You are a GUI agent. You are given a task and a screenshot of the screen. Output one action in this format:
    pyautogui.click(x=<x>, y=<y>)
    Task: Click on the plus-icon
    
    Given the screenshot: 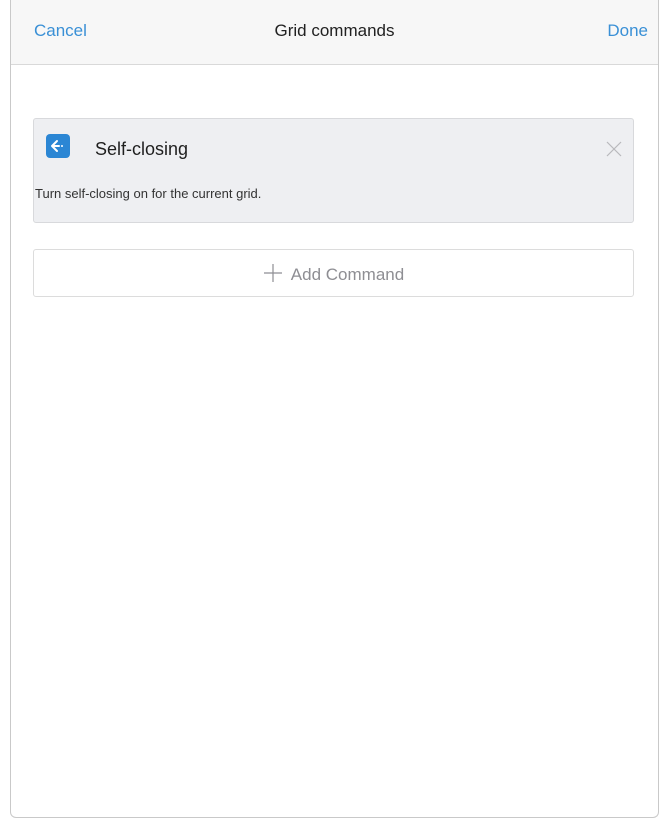 What is the action you would take?
    pyautogui.click(x=273, y=273)
    